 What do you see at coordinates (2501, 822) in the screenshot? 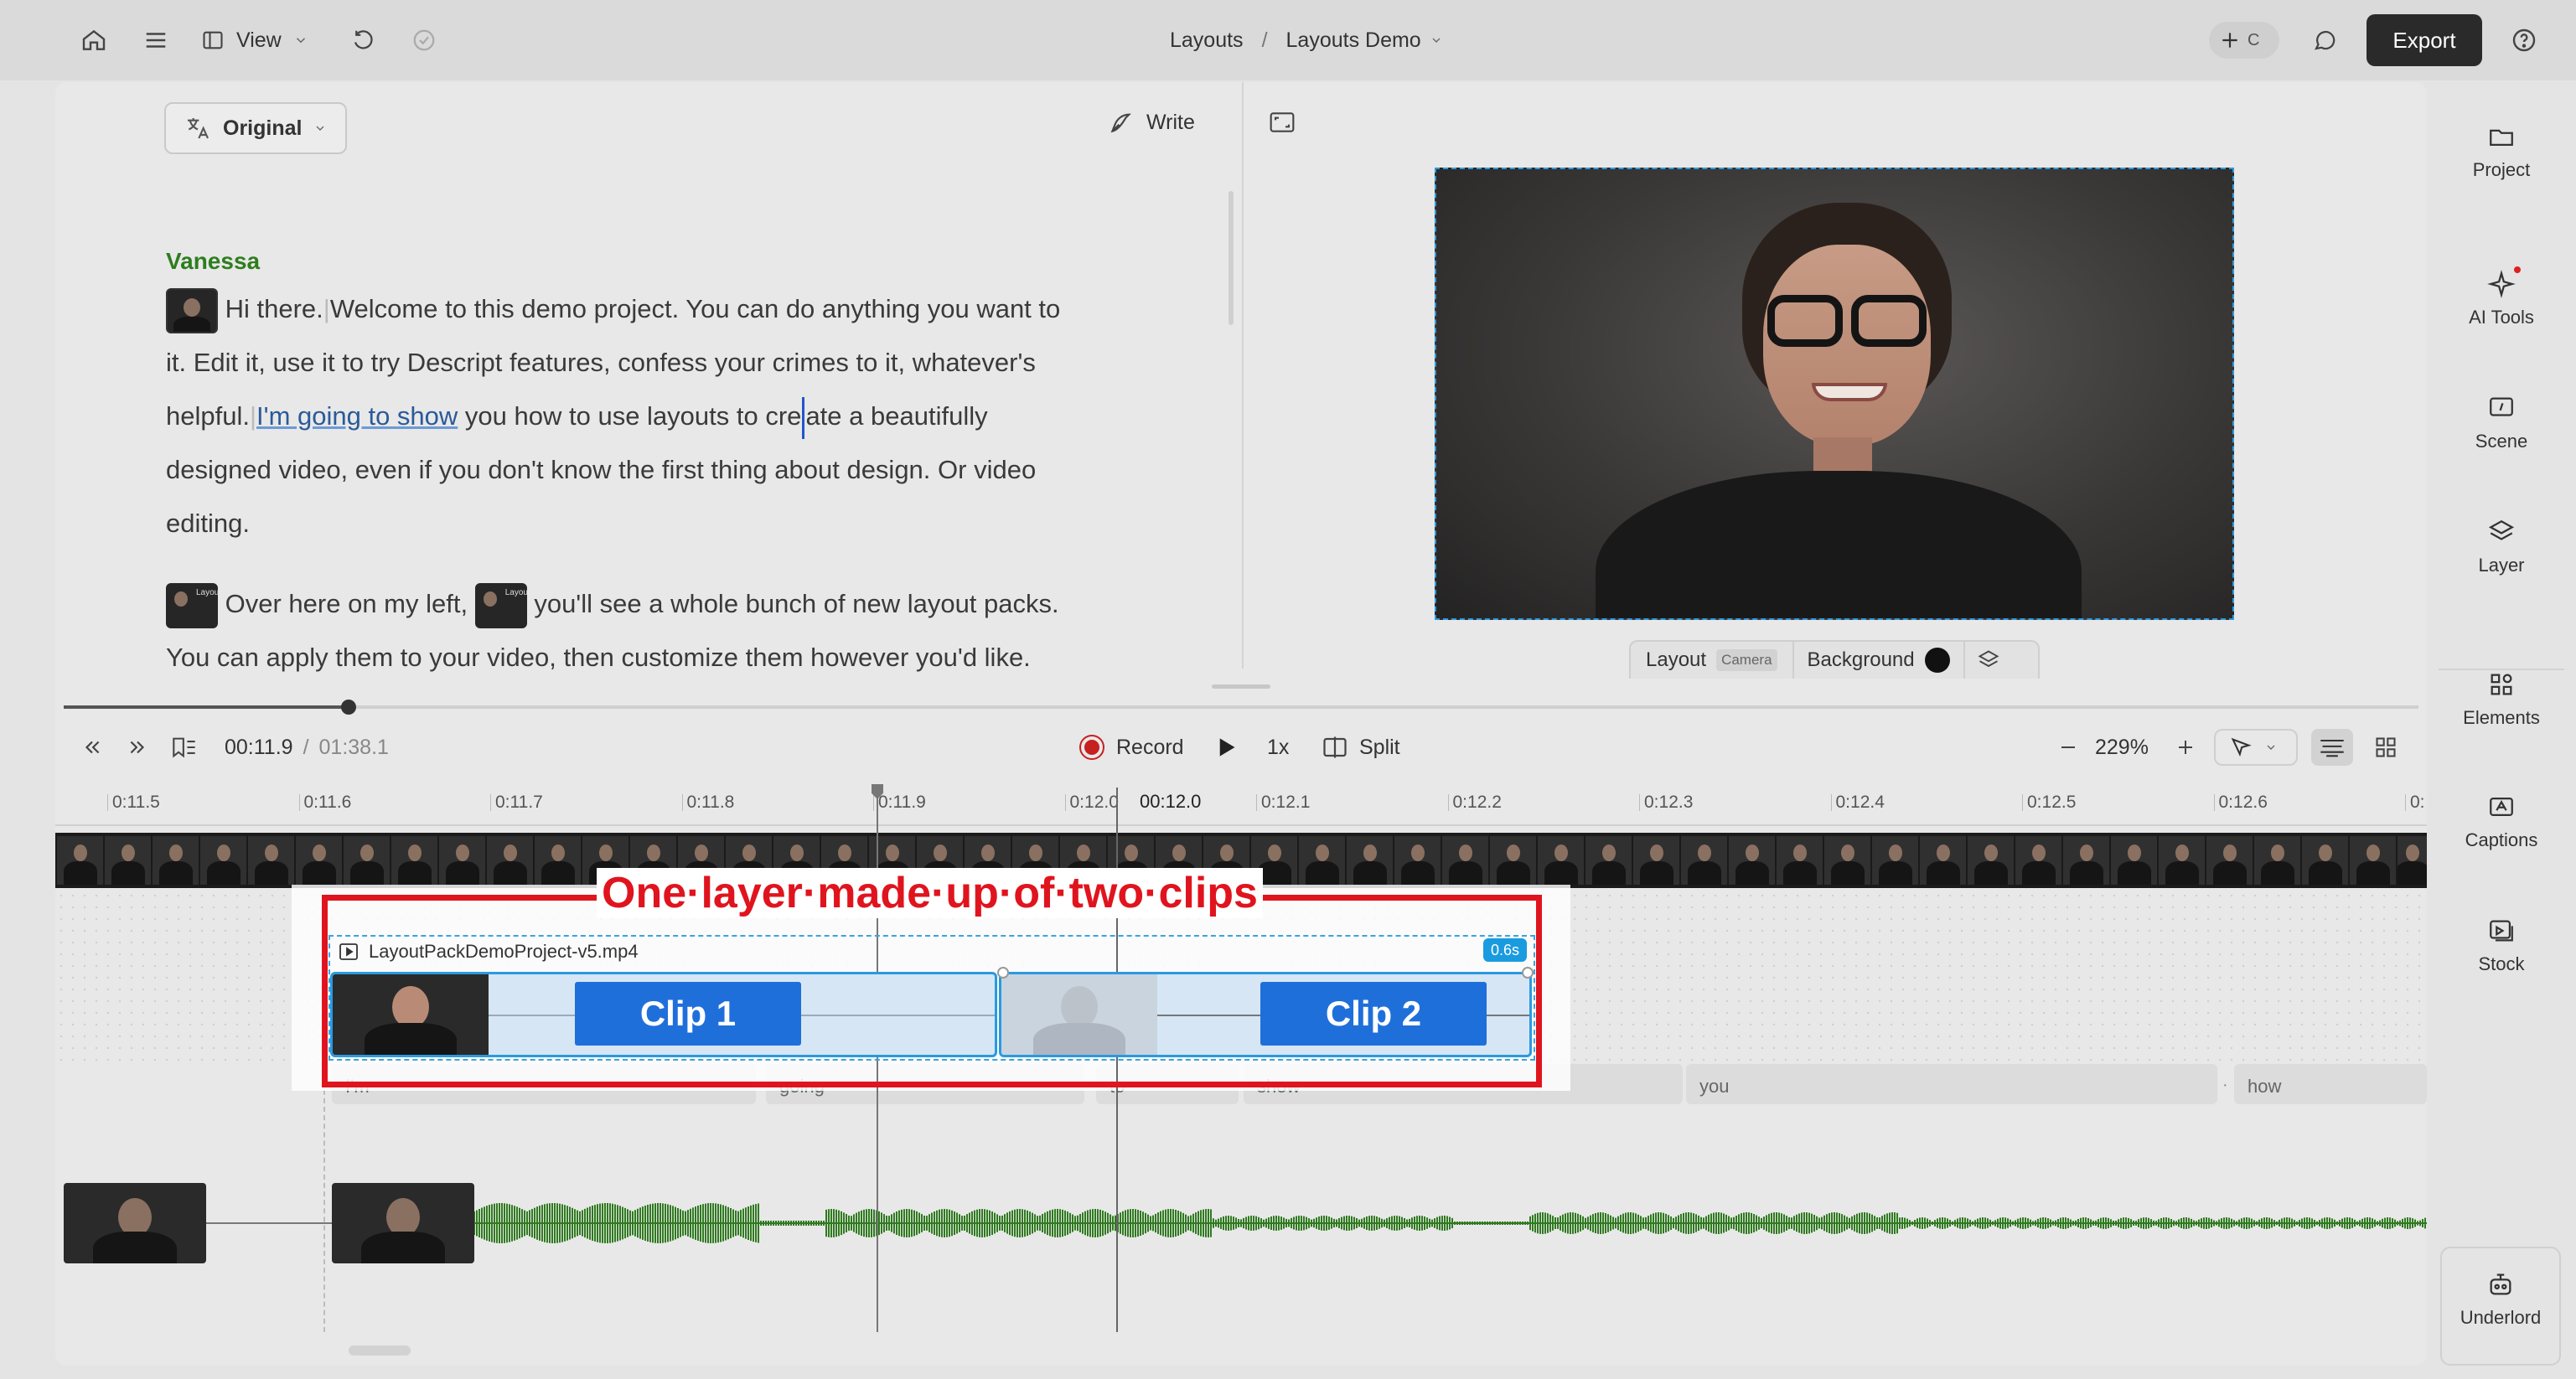
I see `rail-captions: Captions` at bounding box center [2501, 822].